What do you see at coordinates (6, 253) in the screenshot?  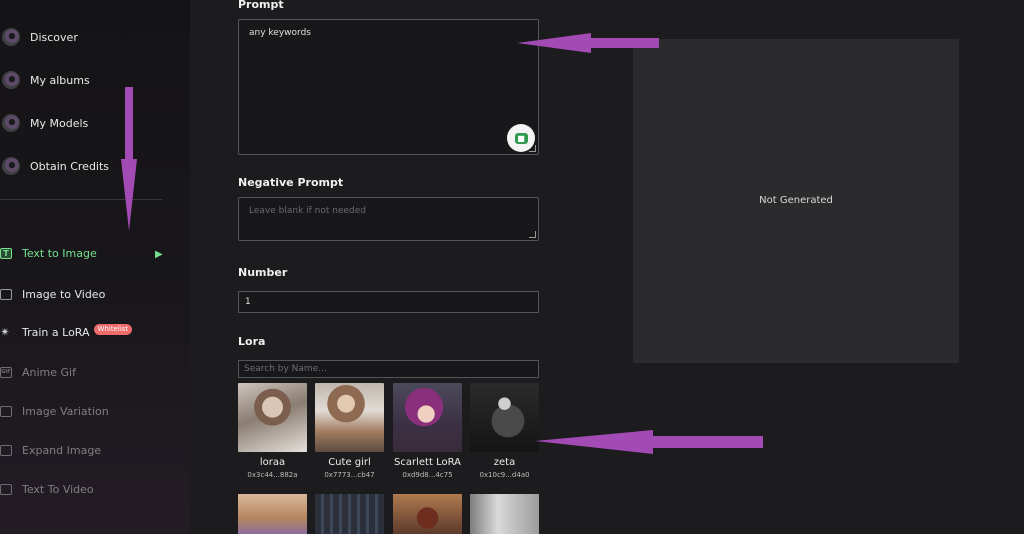 I see `text-t-icon: T` at bounding box center [6, 253].